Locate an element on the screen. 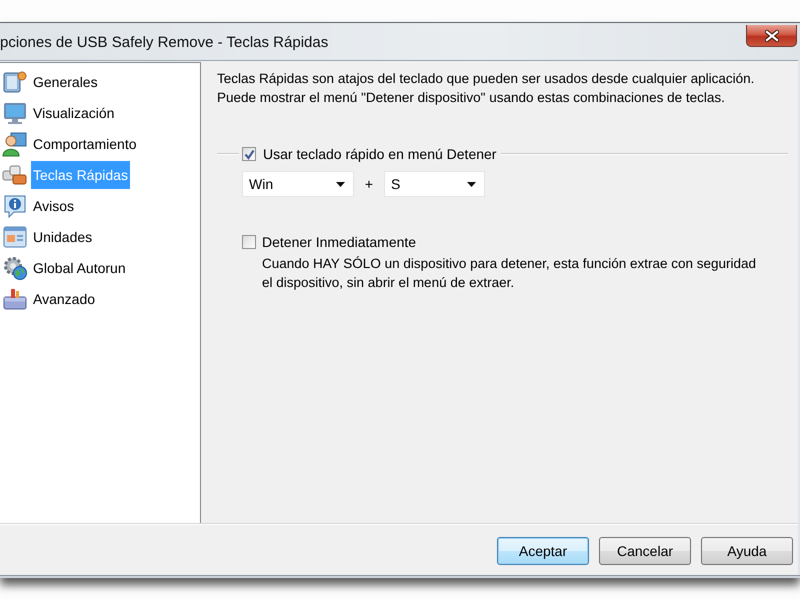 The image size is (800, 600). close-icon is located at coordinates (771, 36).